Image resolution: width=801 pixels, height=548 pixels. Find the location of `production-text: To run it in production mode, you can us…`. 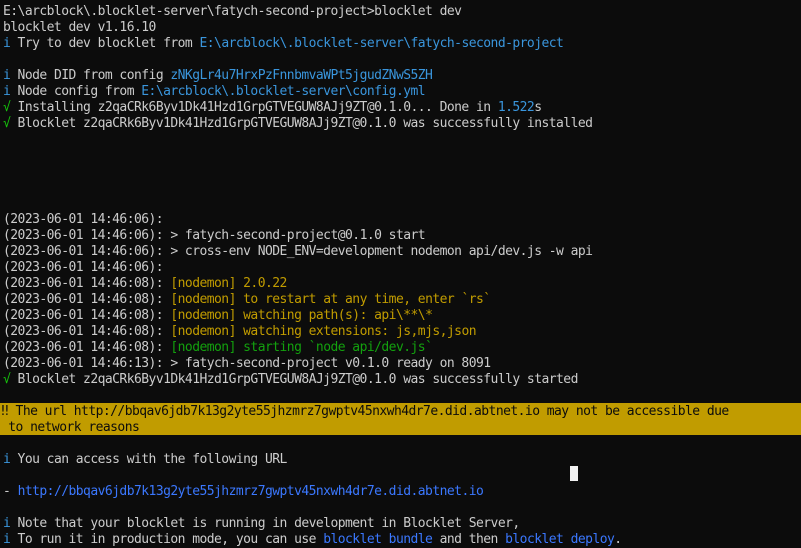

production-text: To run it in production mode, you can us… is located at coordinates (167, 539).